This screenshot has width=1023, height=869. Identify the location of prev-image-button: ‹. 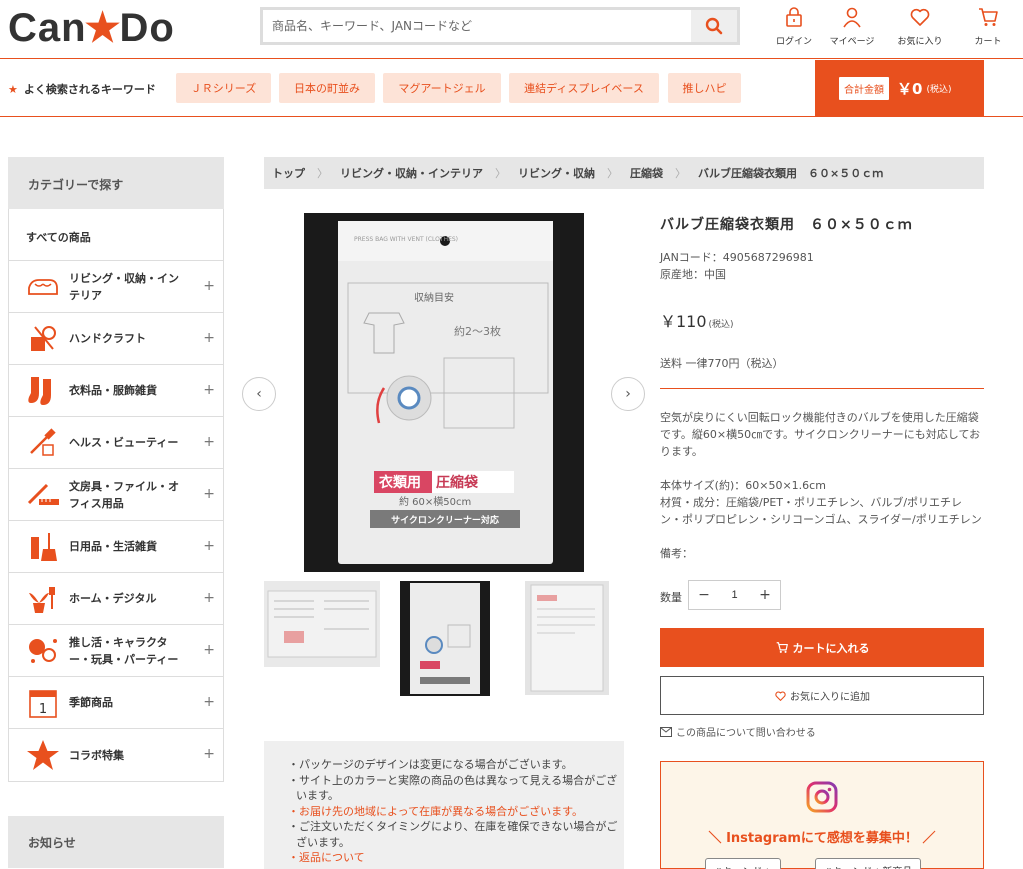
(259, 394).